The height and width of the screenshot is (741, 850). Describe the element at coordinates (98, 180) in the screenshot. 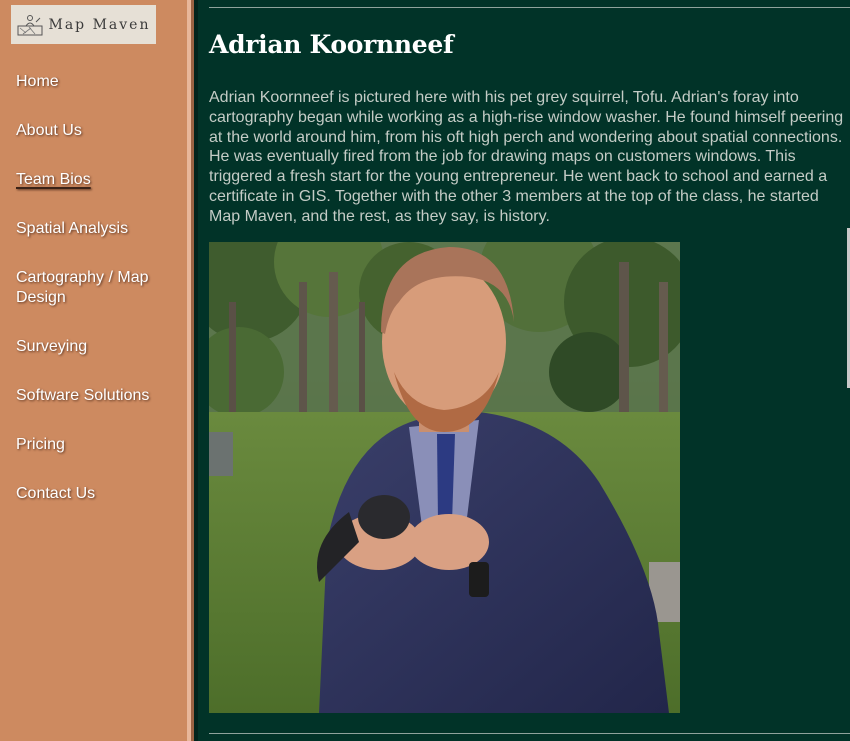

I see `nav-item-team-bios: Team Bios` at that location.